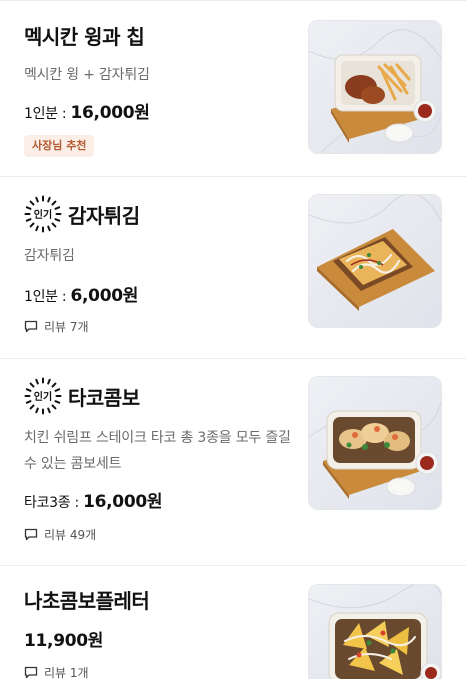  Describe the element at coordinates (104, 215) in the screenshot. I see `menu-item-name: 감자튀김` at that location.